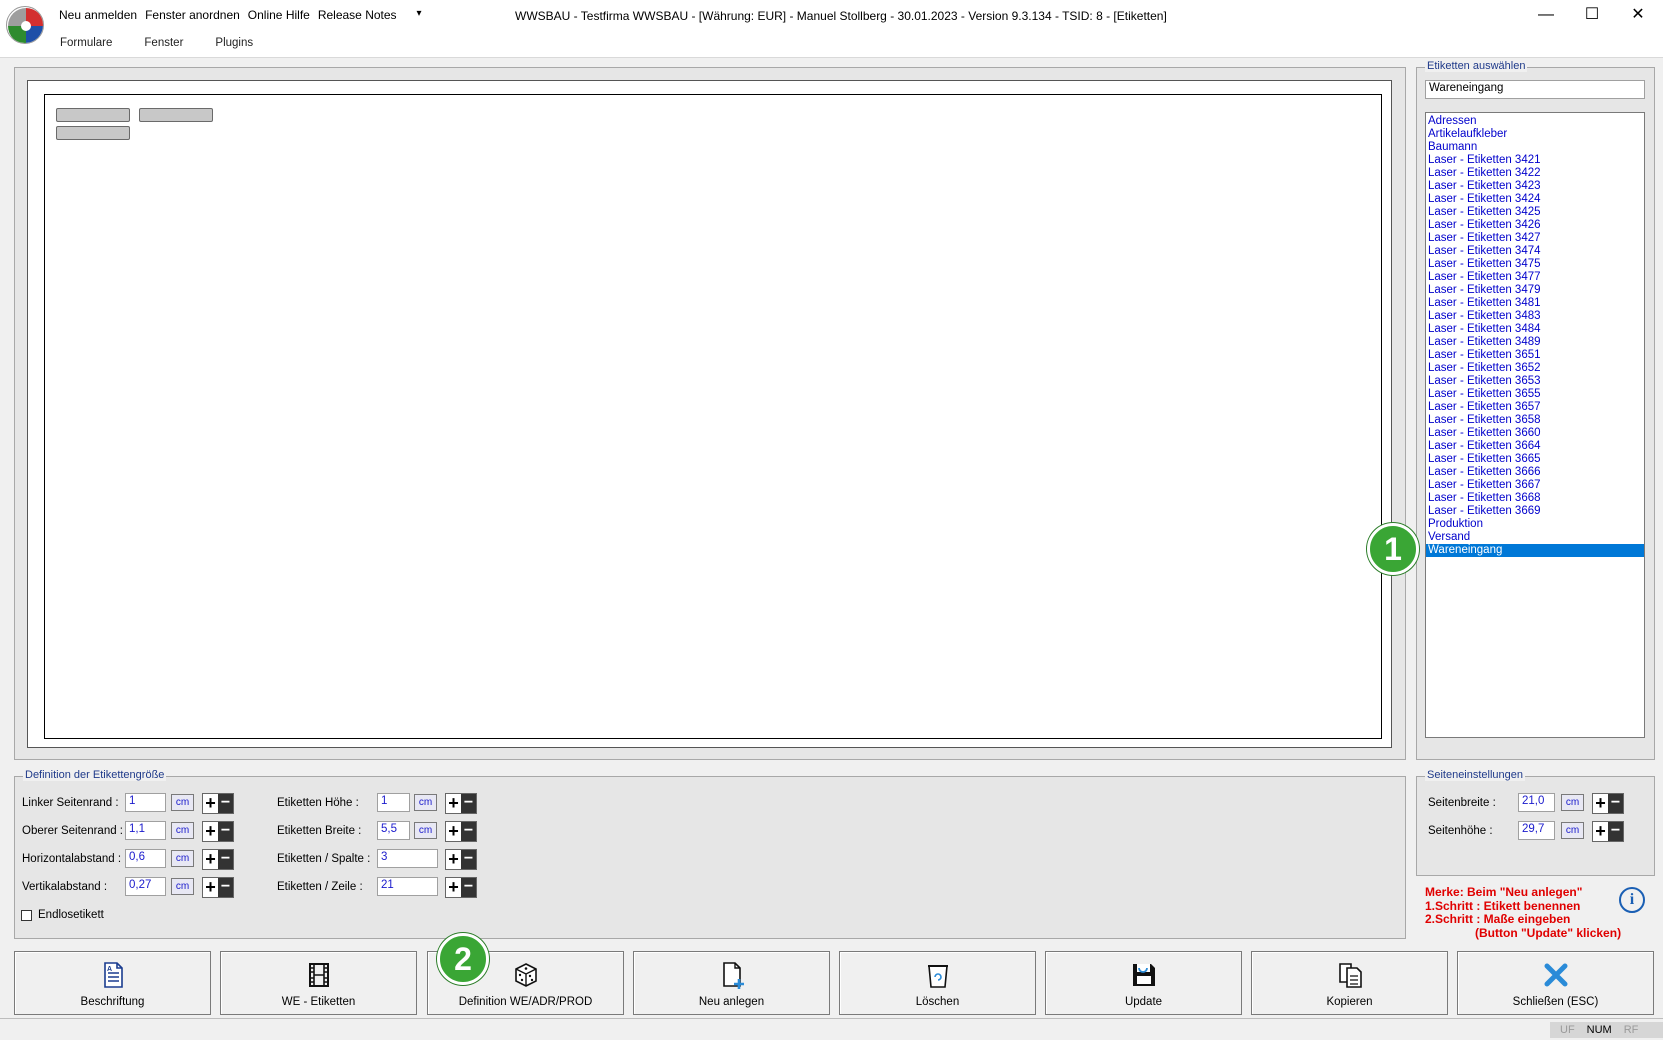 The width and height of the screenshot is (1663, 1040). What do you see at coordinates (937, 983) in the screenshot?
I see `loeschen-button: Löschen` at bounding box center [937, 983].